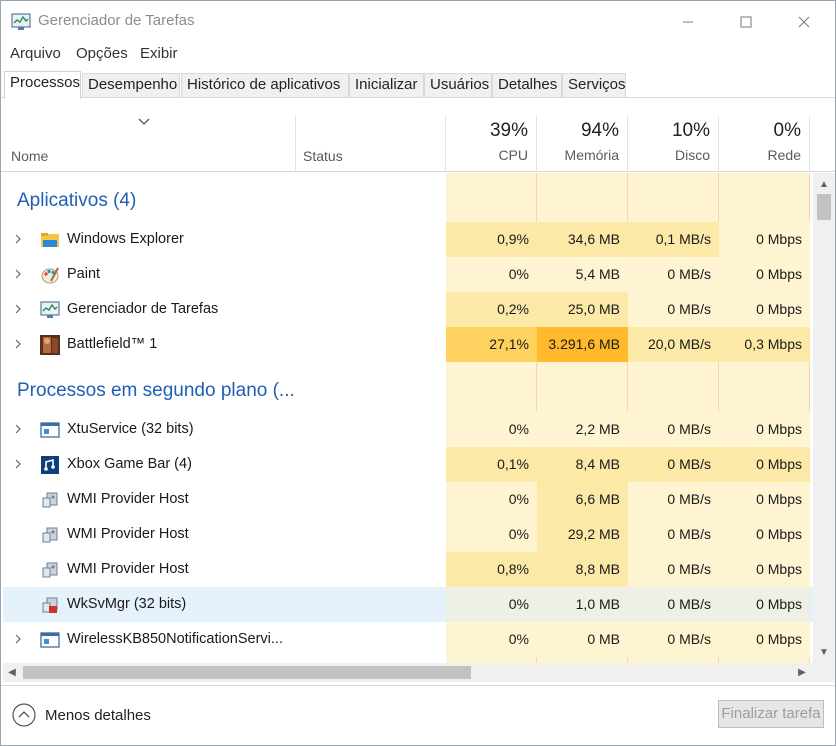  I want to click on window-title: Gerenciador de Tarefas, so click(116, 20).